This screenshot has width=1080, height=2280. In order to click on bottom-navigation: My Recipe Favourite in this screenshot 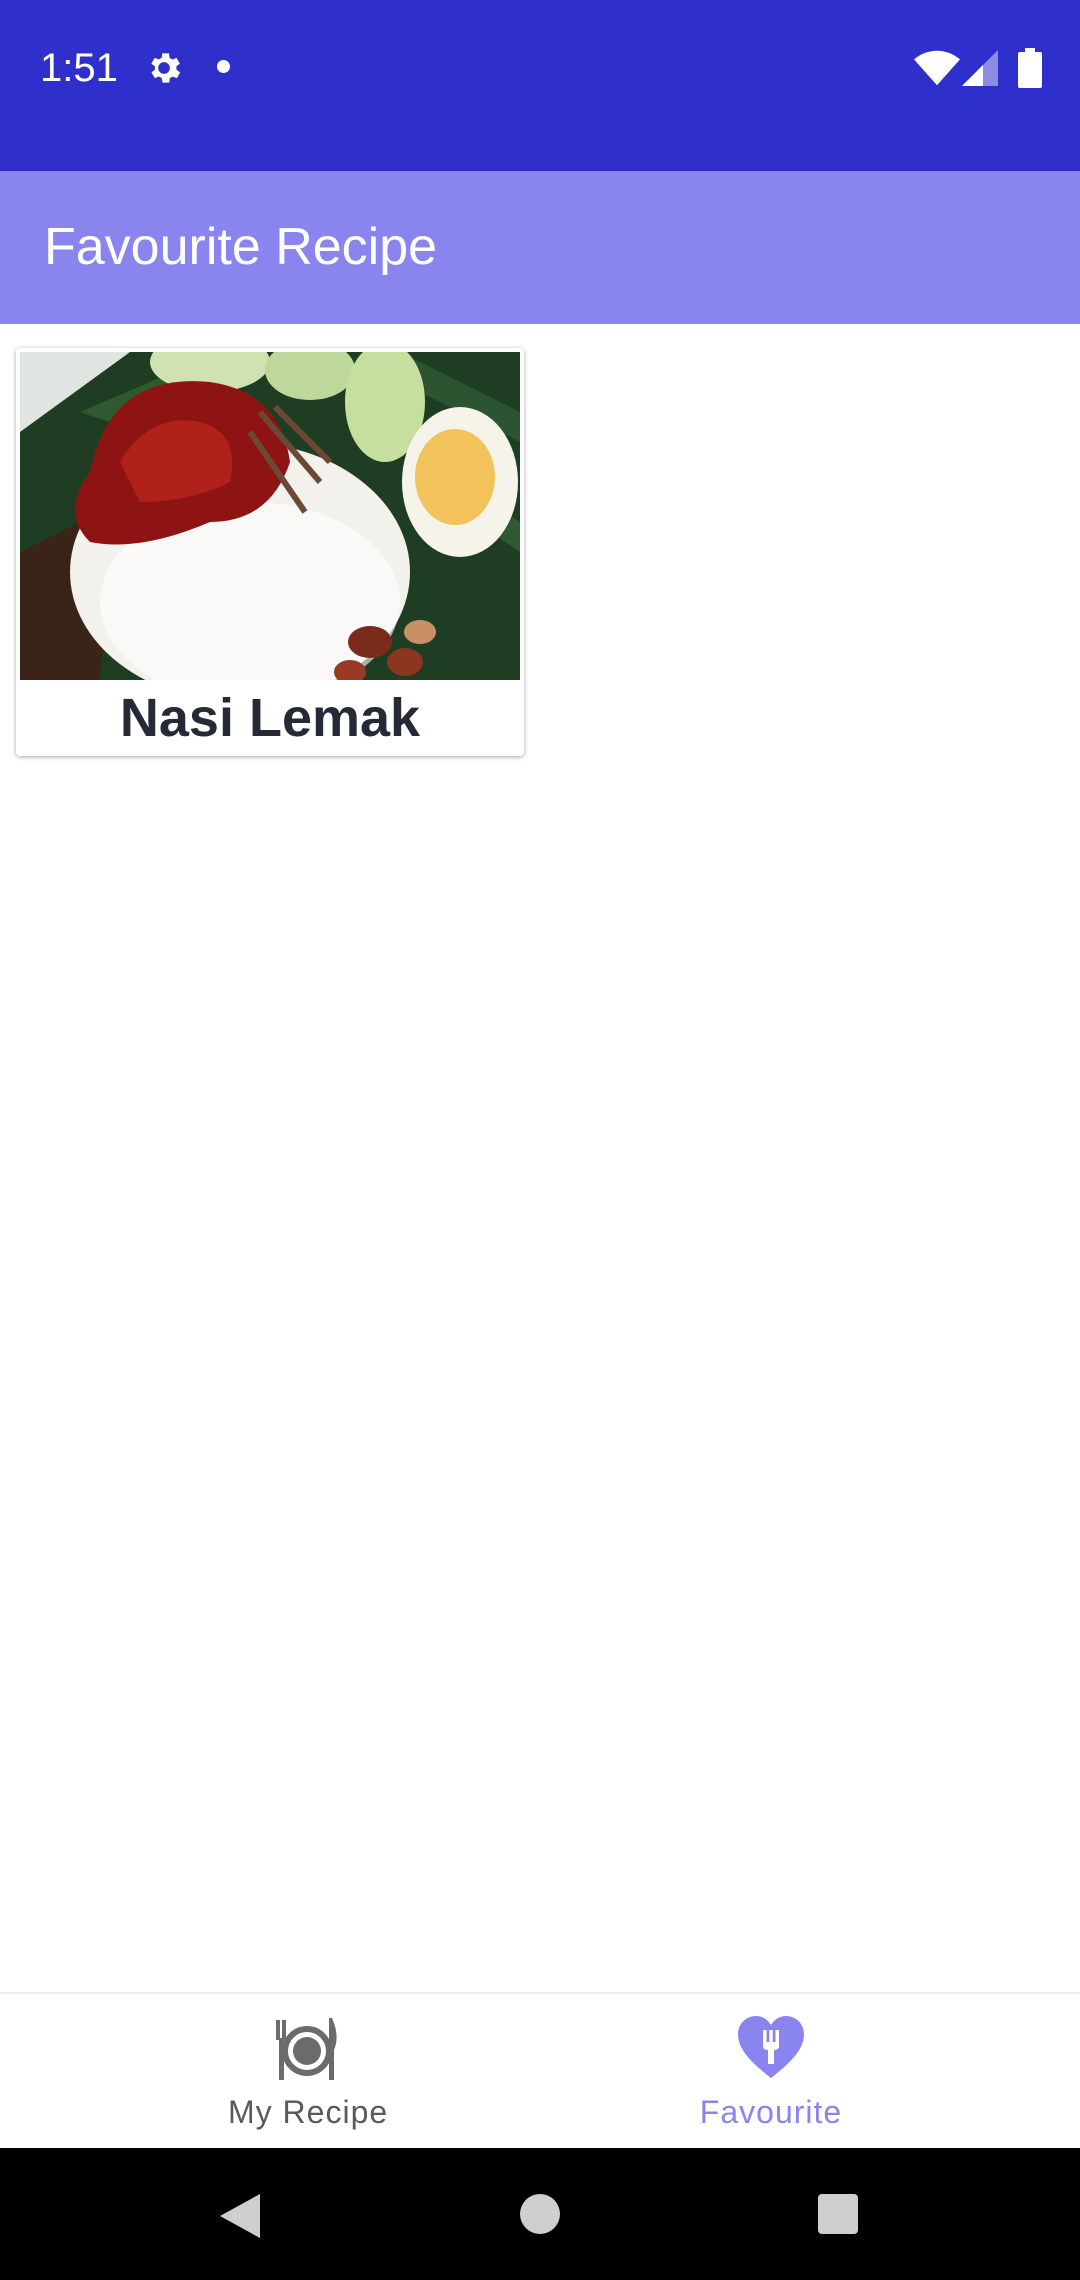, I will do `click(540, 2070)`.